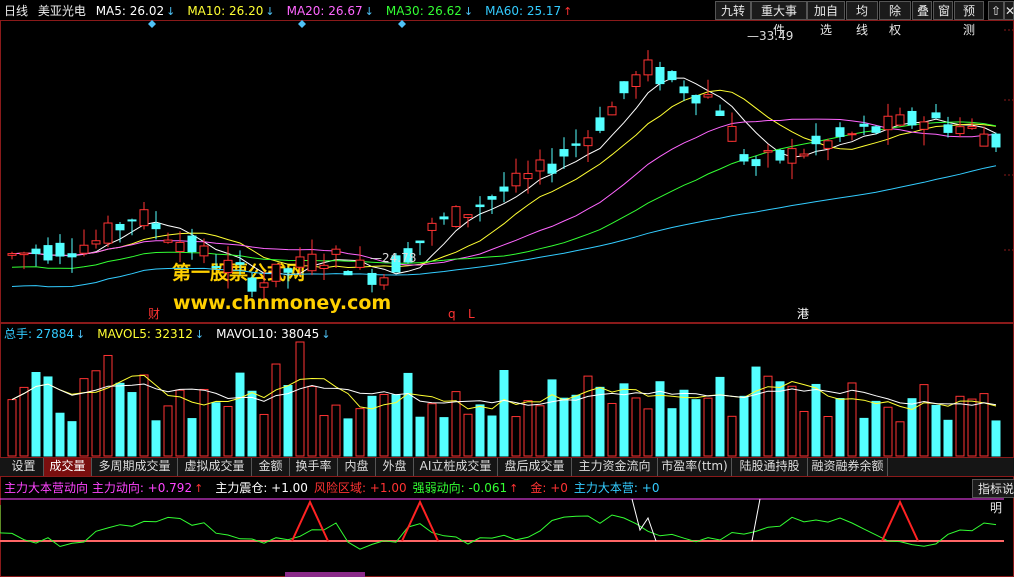 Image resolution: width=1014 pixels, height=577 pixels. What do you see at coordinates (471, 314) in the screenshot?
I see `event-marker: L` at bounding box center [471, 314].